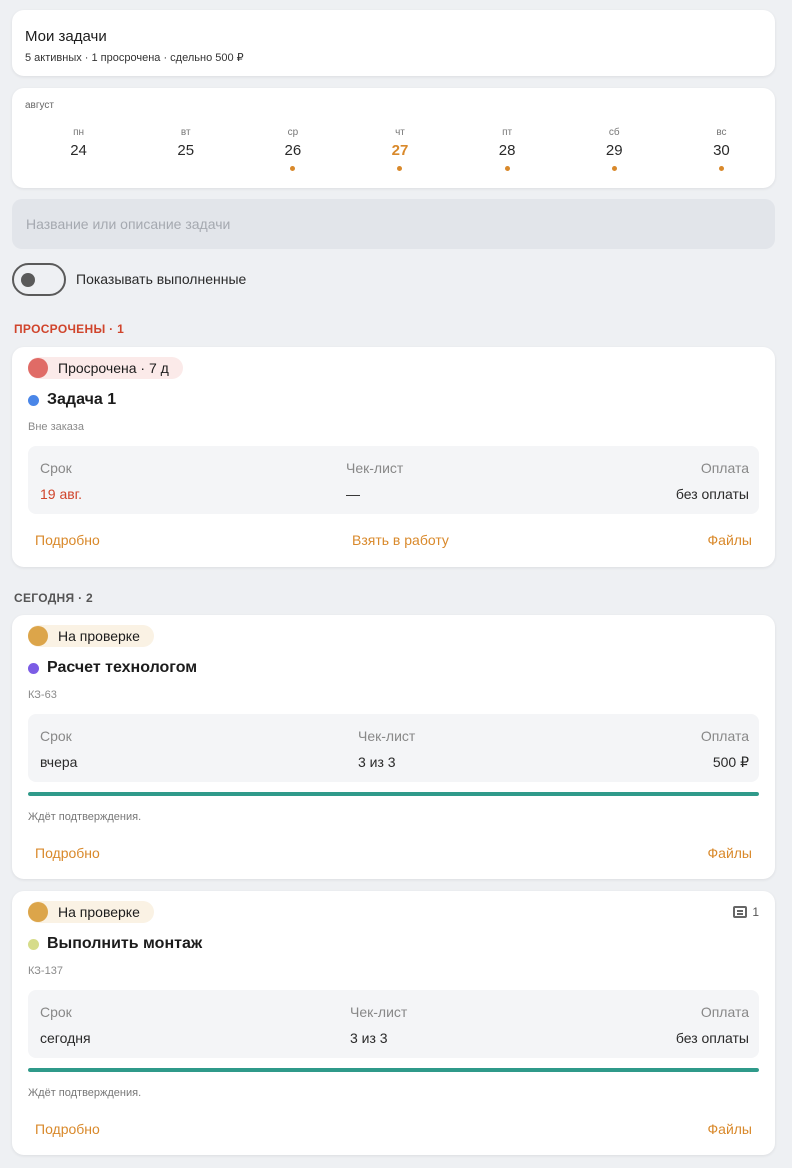 This screenshot has width=792, height=1168. I want to click on show-done-label: Показывать выполненные, so click(161, 279).